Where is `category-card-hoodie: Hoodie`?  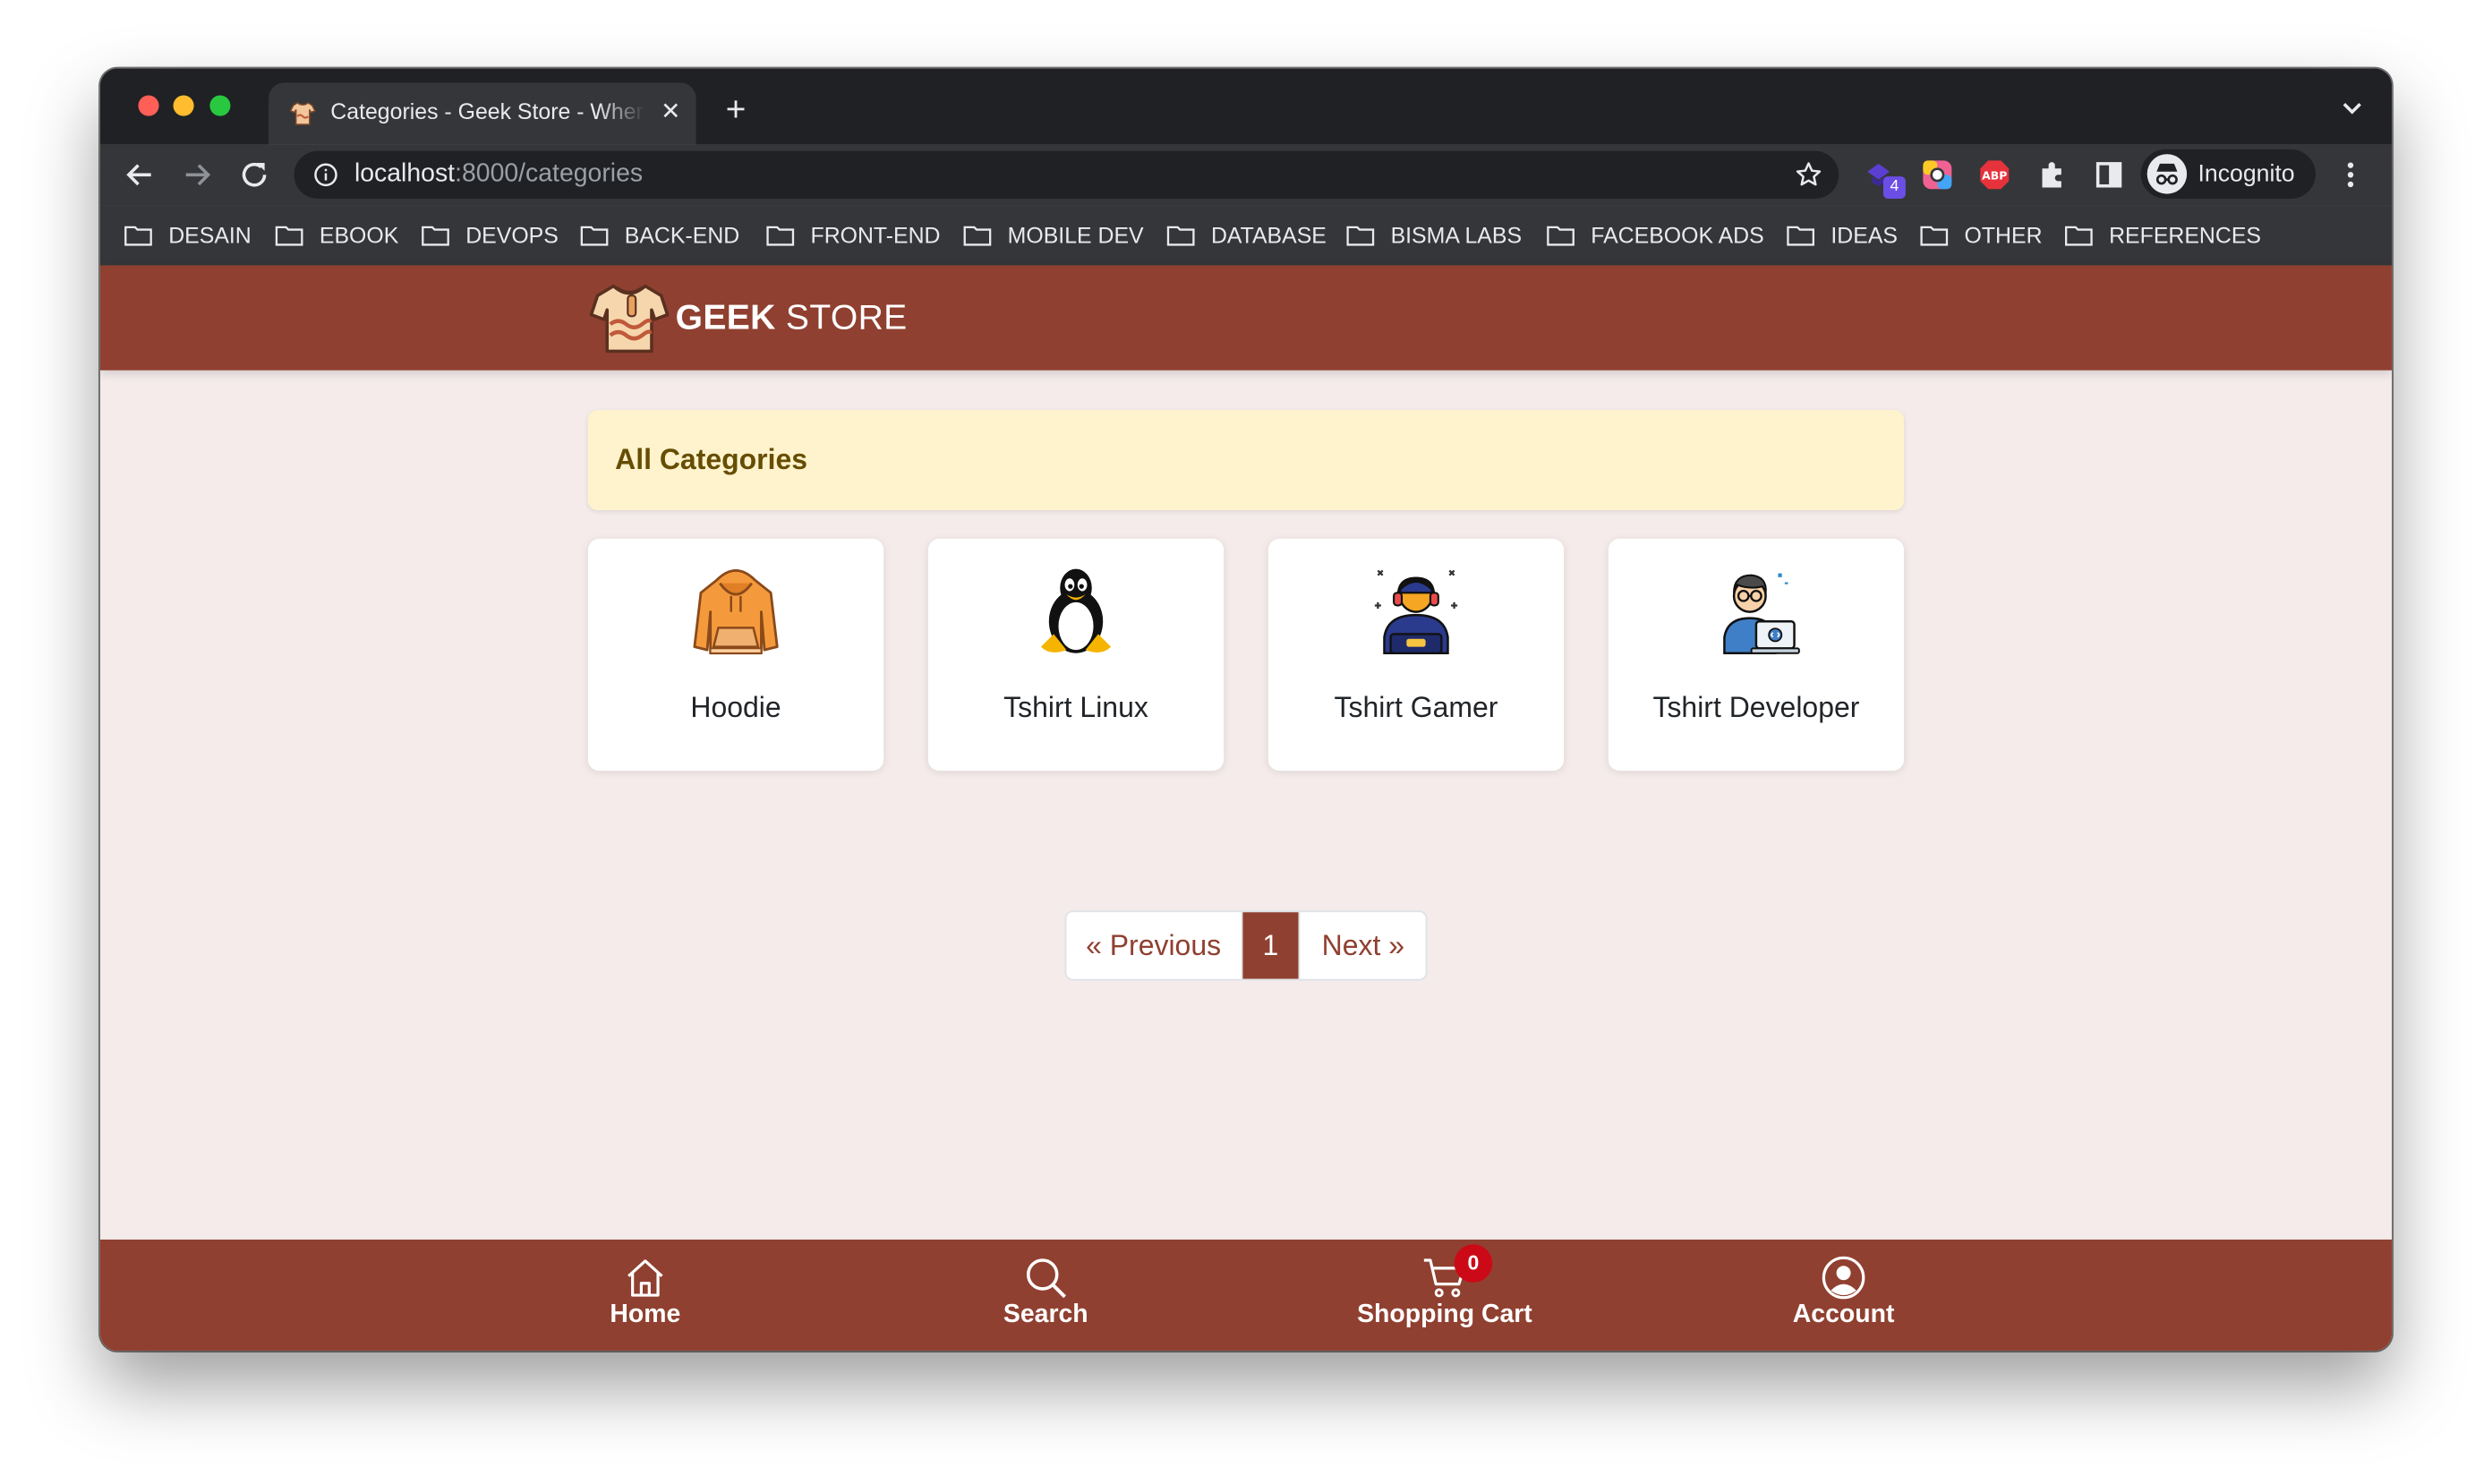
category-card-hoodie: Hoodie is located at coordinates (735, 655).